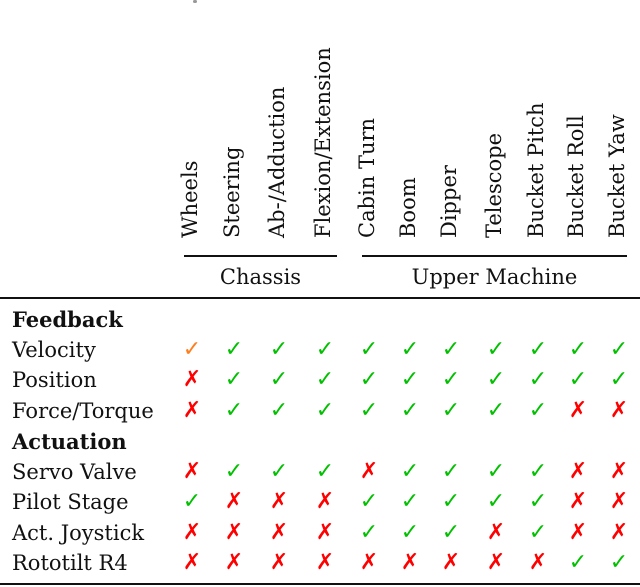 The width and height of the screenshot is (640, 587). Describe the element at coordinates (494, 277) in the screenshot. I see `group-label: Upper Machine` at that location.